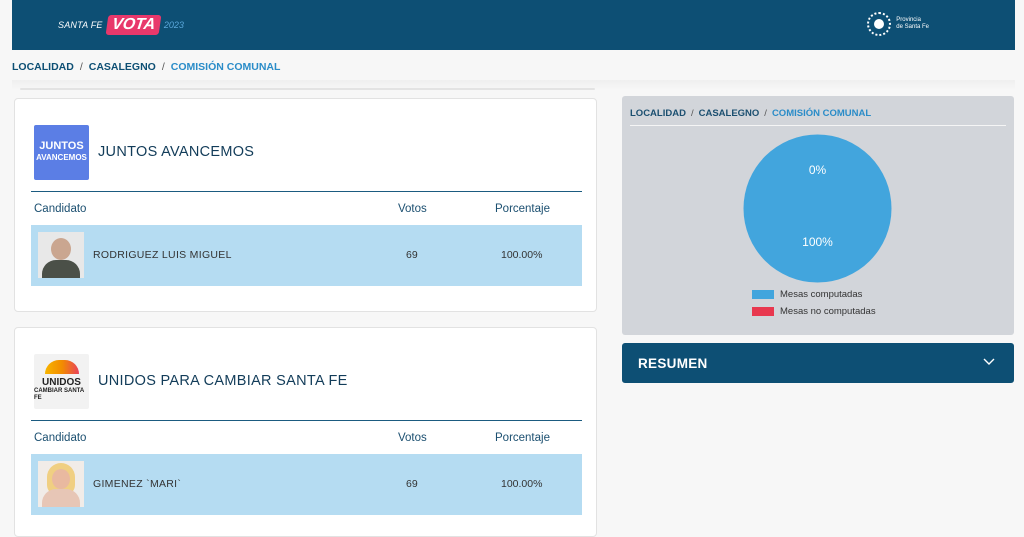 Image resolution: width=1024 pixels, height=537 pixels. I want to click on sun-icon, so click(61, 367).